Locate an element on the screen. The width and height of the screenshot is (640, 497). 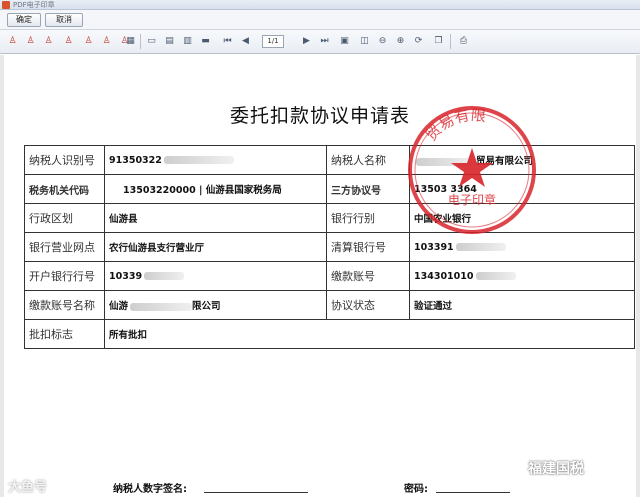
batch-flag-label: 批扣标志 is located at coordinates (64, 334).